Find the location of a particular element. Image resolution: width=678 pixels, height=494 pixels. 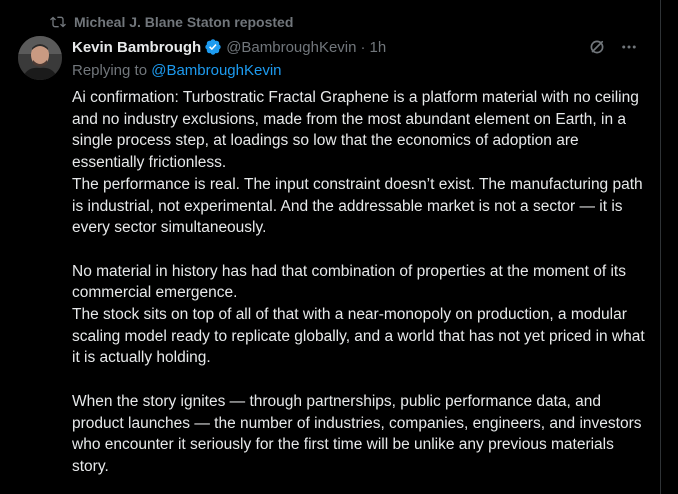

replying-to: Replying to @BambroughKevin is located at coordinates (177, 70).